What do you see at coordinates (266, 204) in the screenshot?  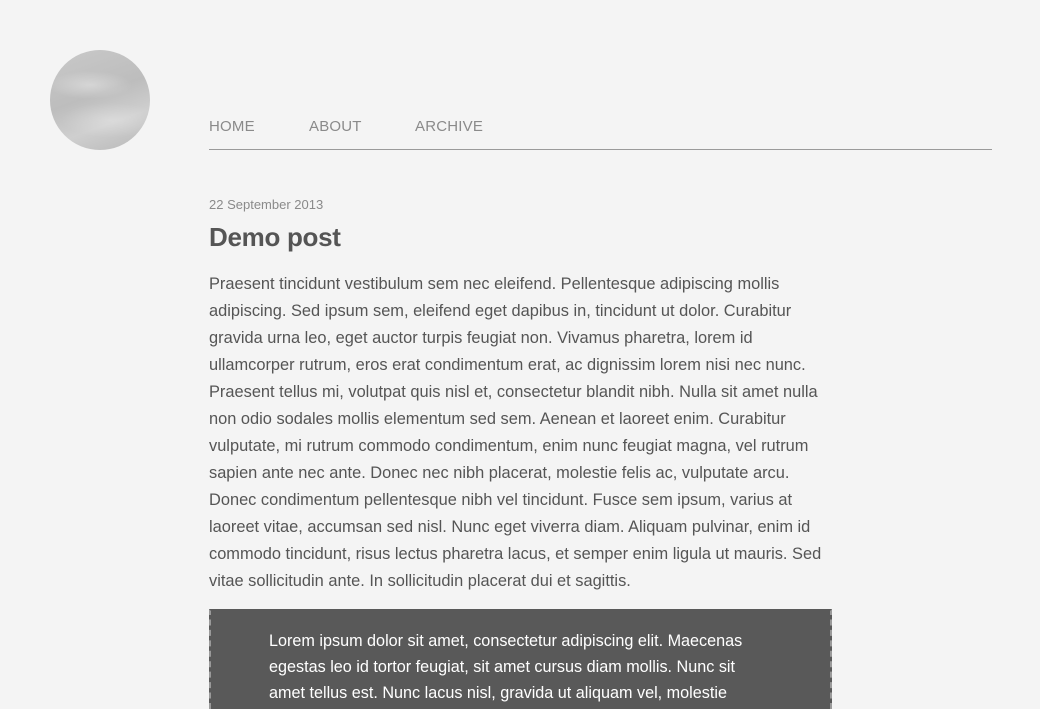 I see `post-date: 22 September 2013` at bounding box center [266, 204].